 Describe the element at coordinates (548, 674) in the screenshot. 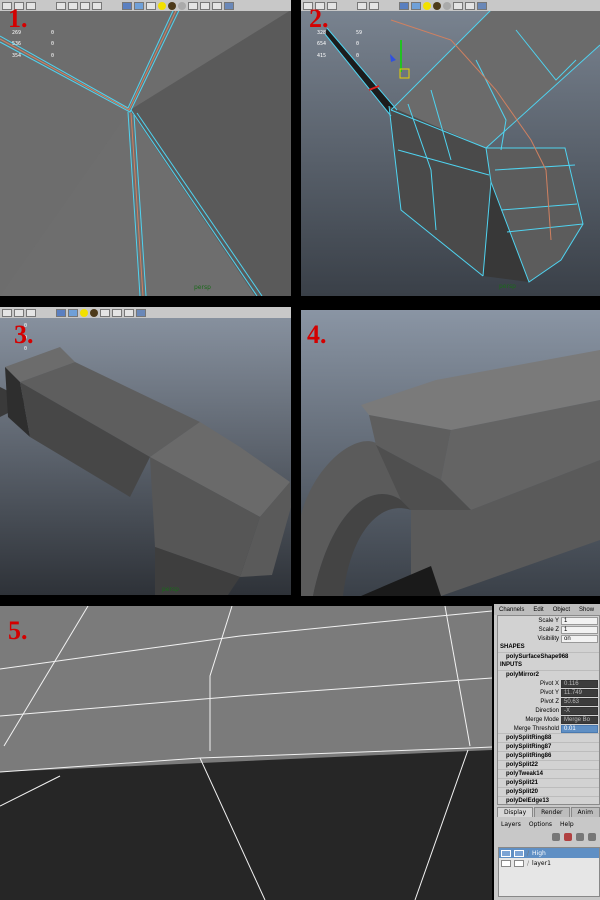

I see `input-node-mirror: polyMirror2` at that location.